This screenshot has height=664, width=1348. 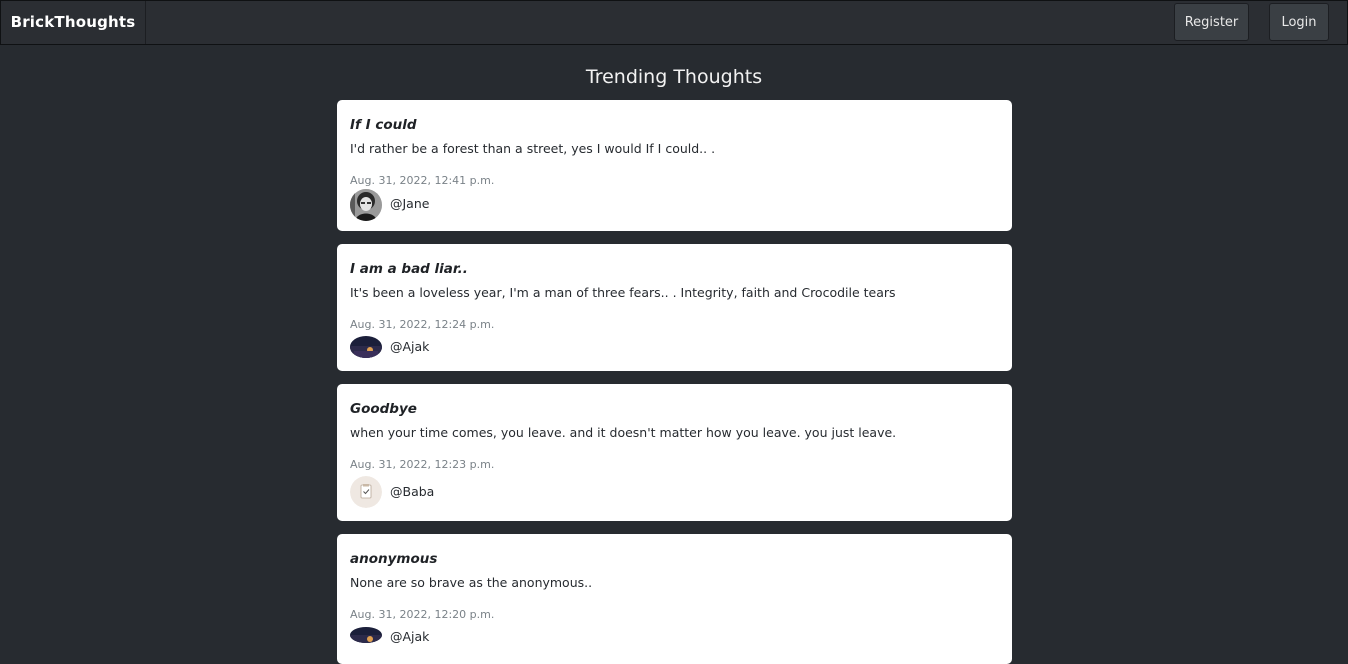 I want to click on thought-timestamp: Aug. 31, 2022, 12:23 p.m., so click(x=422, y=464).